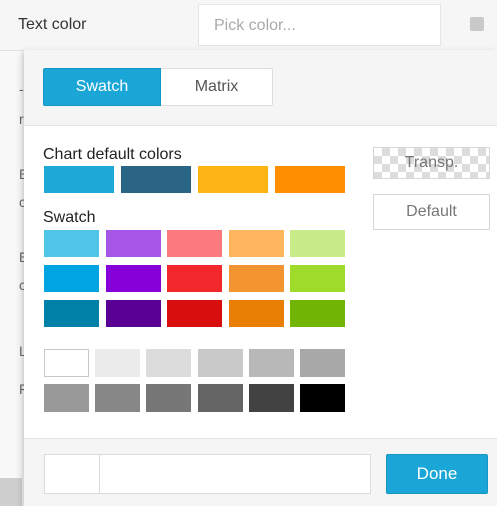  I want to click on background-text: r, so click(21, 119).